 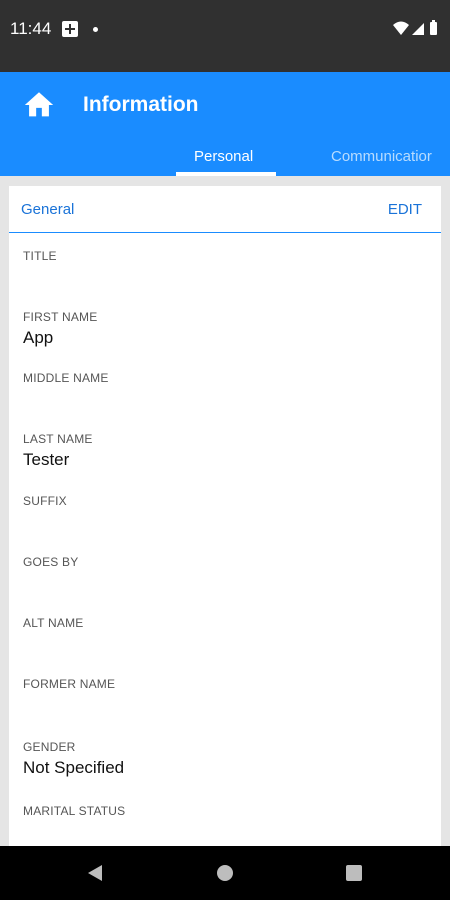 What do you see at coordinates (381, 156) in the screenshot?
I see `tab-communication: Communicatior` at bounding box center [381, 156].